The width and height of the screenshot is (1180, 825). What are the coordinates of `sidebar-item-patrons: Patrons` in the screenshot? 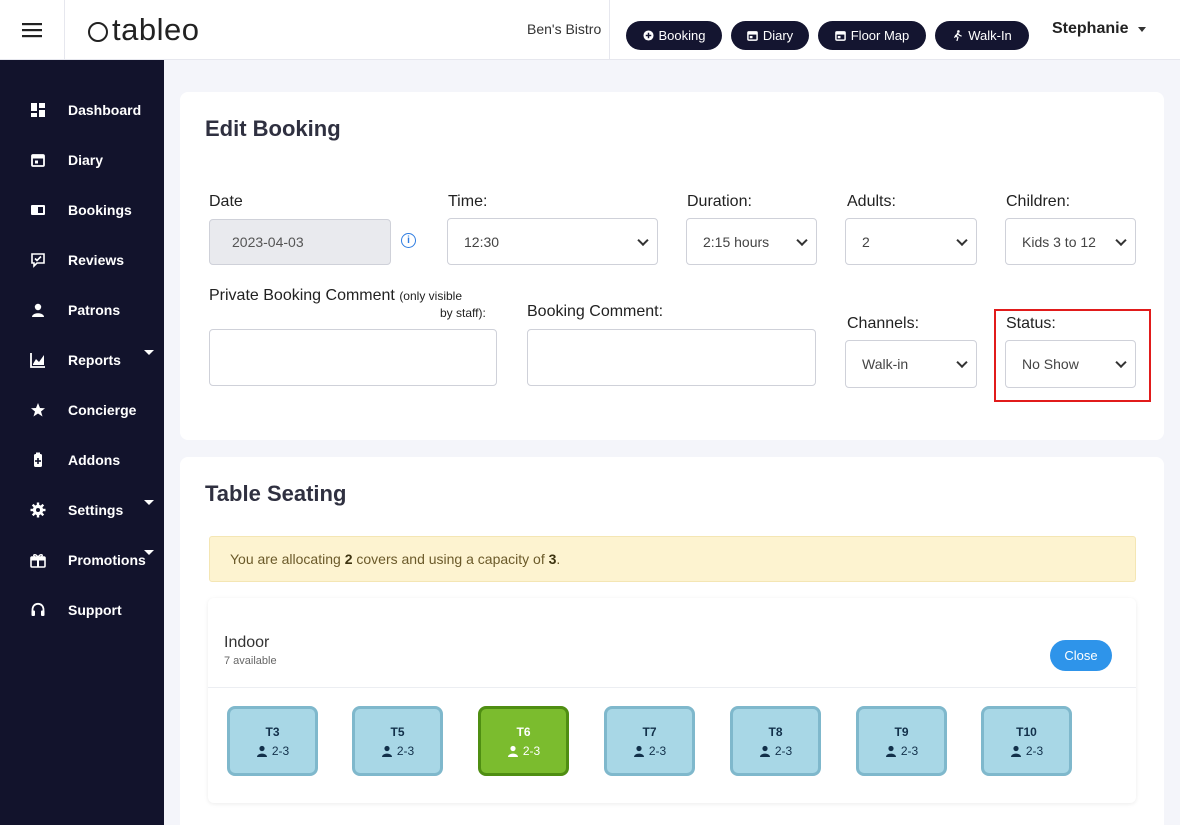 It's located at (82, 310).